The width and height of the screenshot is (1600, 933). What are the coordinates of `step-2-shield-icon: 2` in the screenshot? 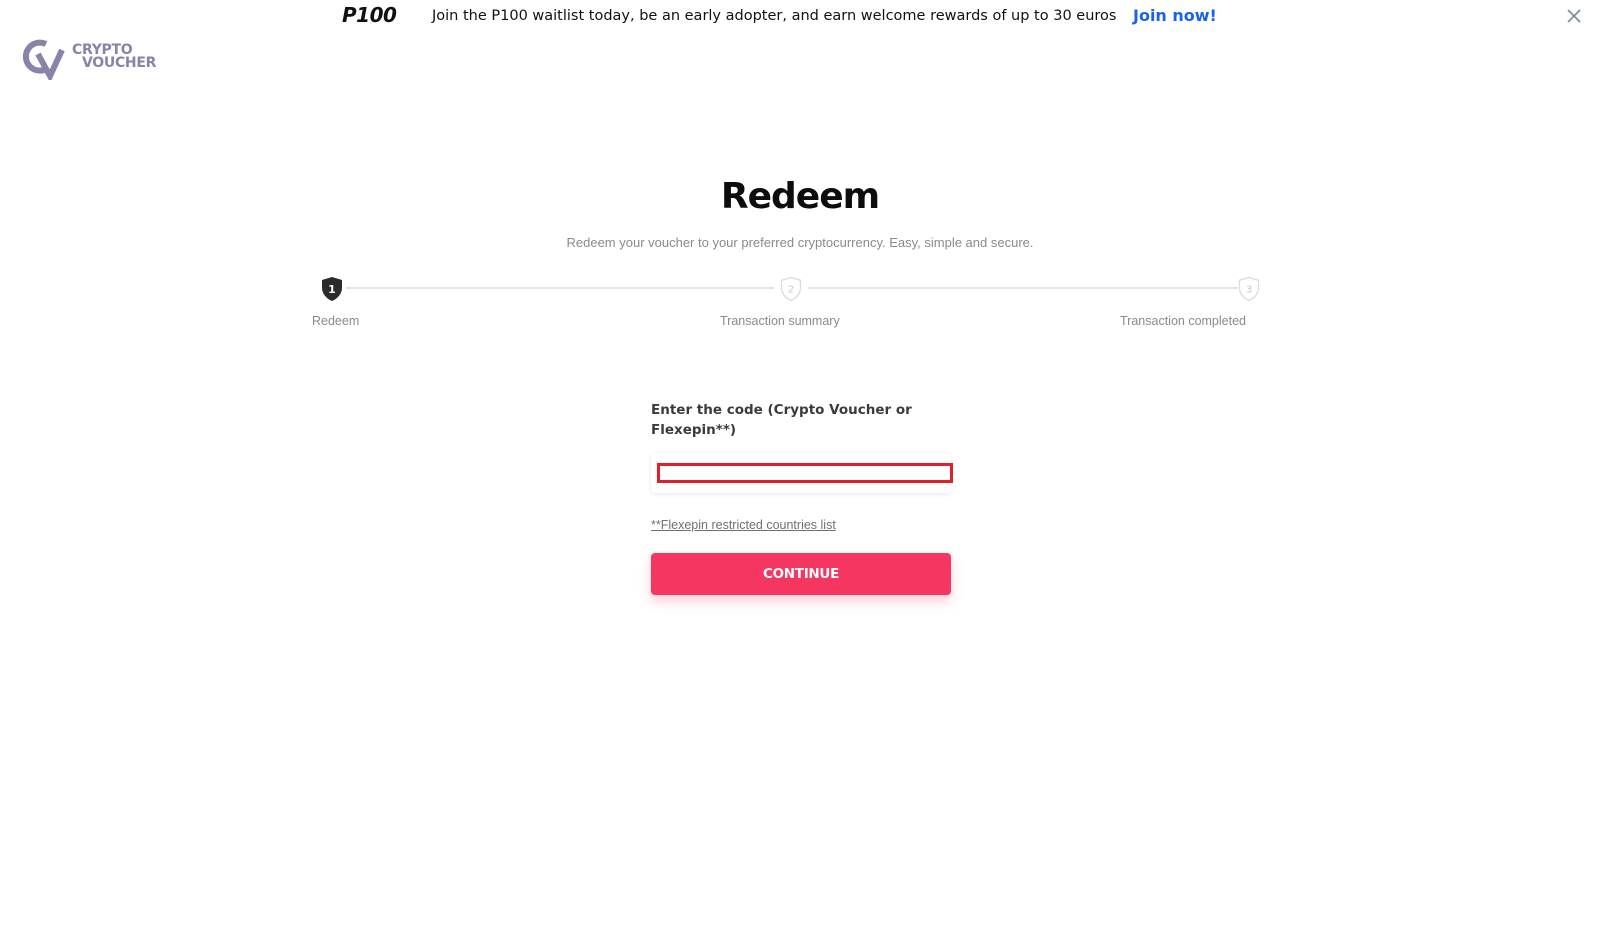 It's located at (791, 289).